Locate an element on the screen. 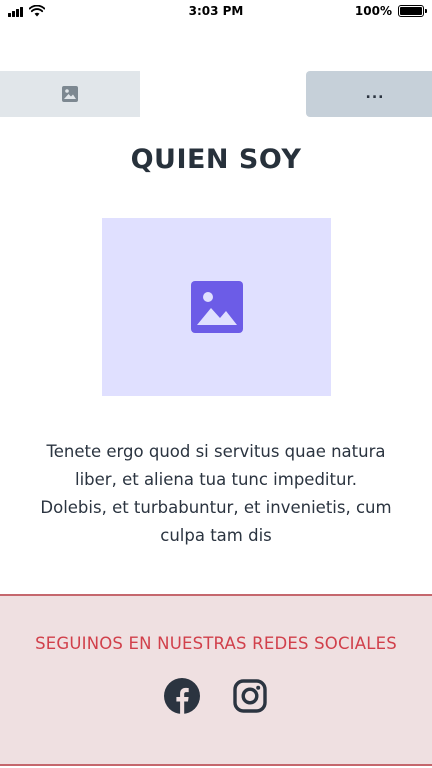 The width and height of the screenshot is (432, 768). status-bar: 3:03 PM 100% is located at coordinates (216, 12).